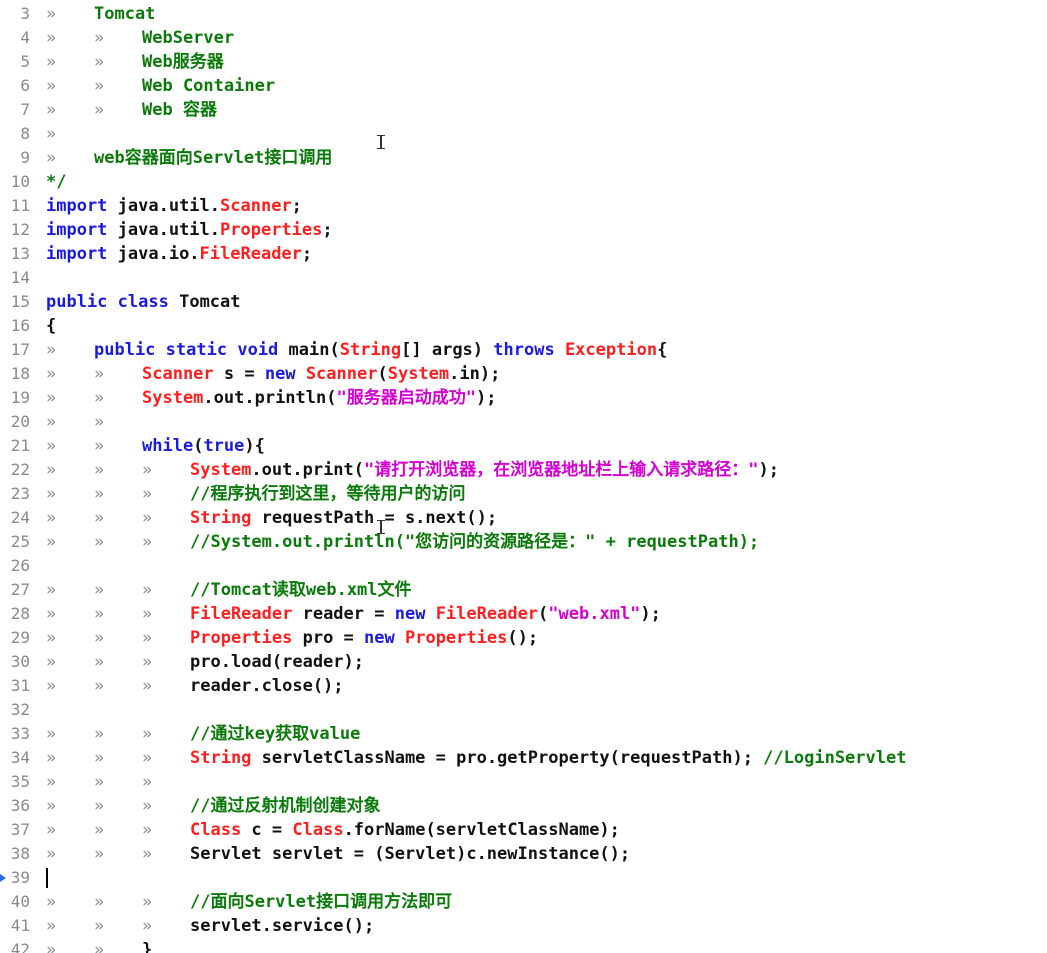 The height and width of the screenshot is (953, 1047). Describe the element at coordinates (20, 493) in the screenshot. I see `line-number: 23` at that location.